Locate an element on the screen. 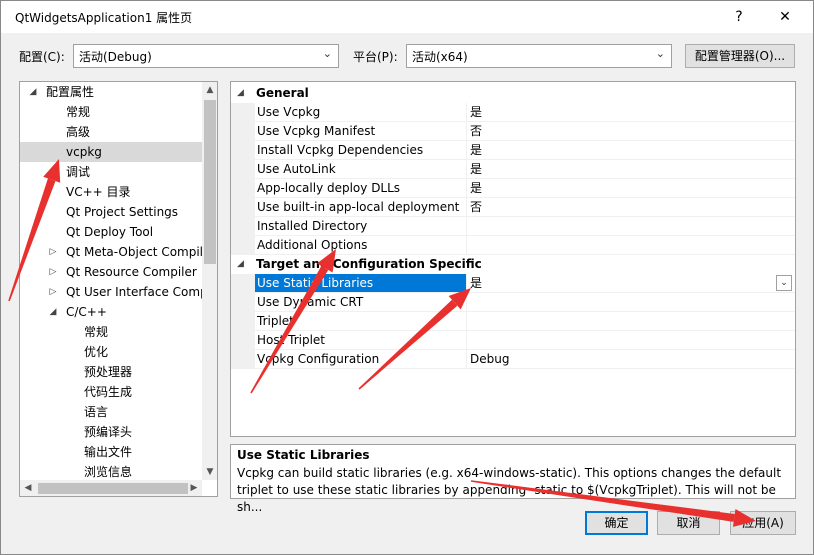 This screenshot has width=814, height=555. tree-item: 输出文件 is located at coordinates (111, 452).